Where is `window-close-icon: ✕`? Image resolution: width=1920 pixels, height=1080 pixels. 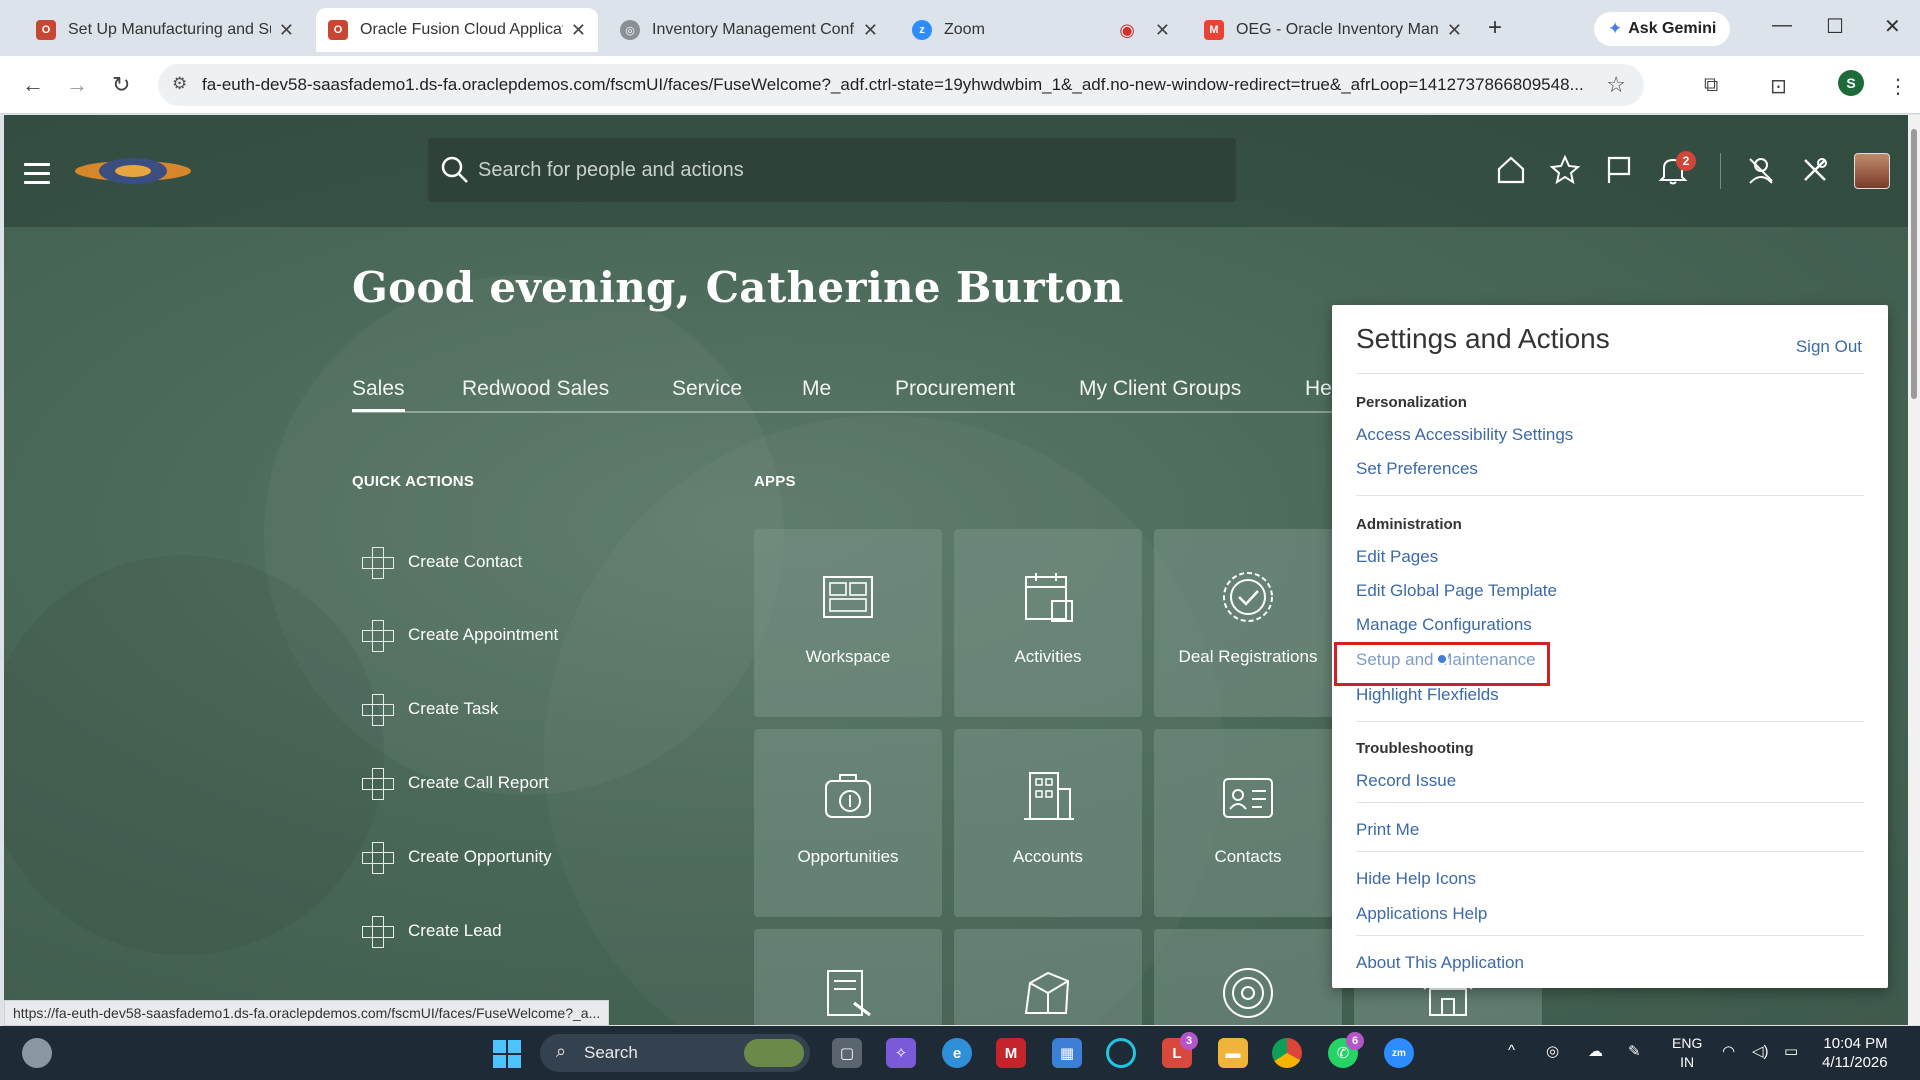 window-close-icon: ✕ is located at coordinates (1892, 26).